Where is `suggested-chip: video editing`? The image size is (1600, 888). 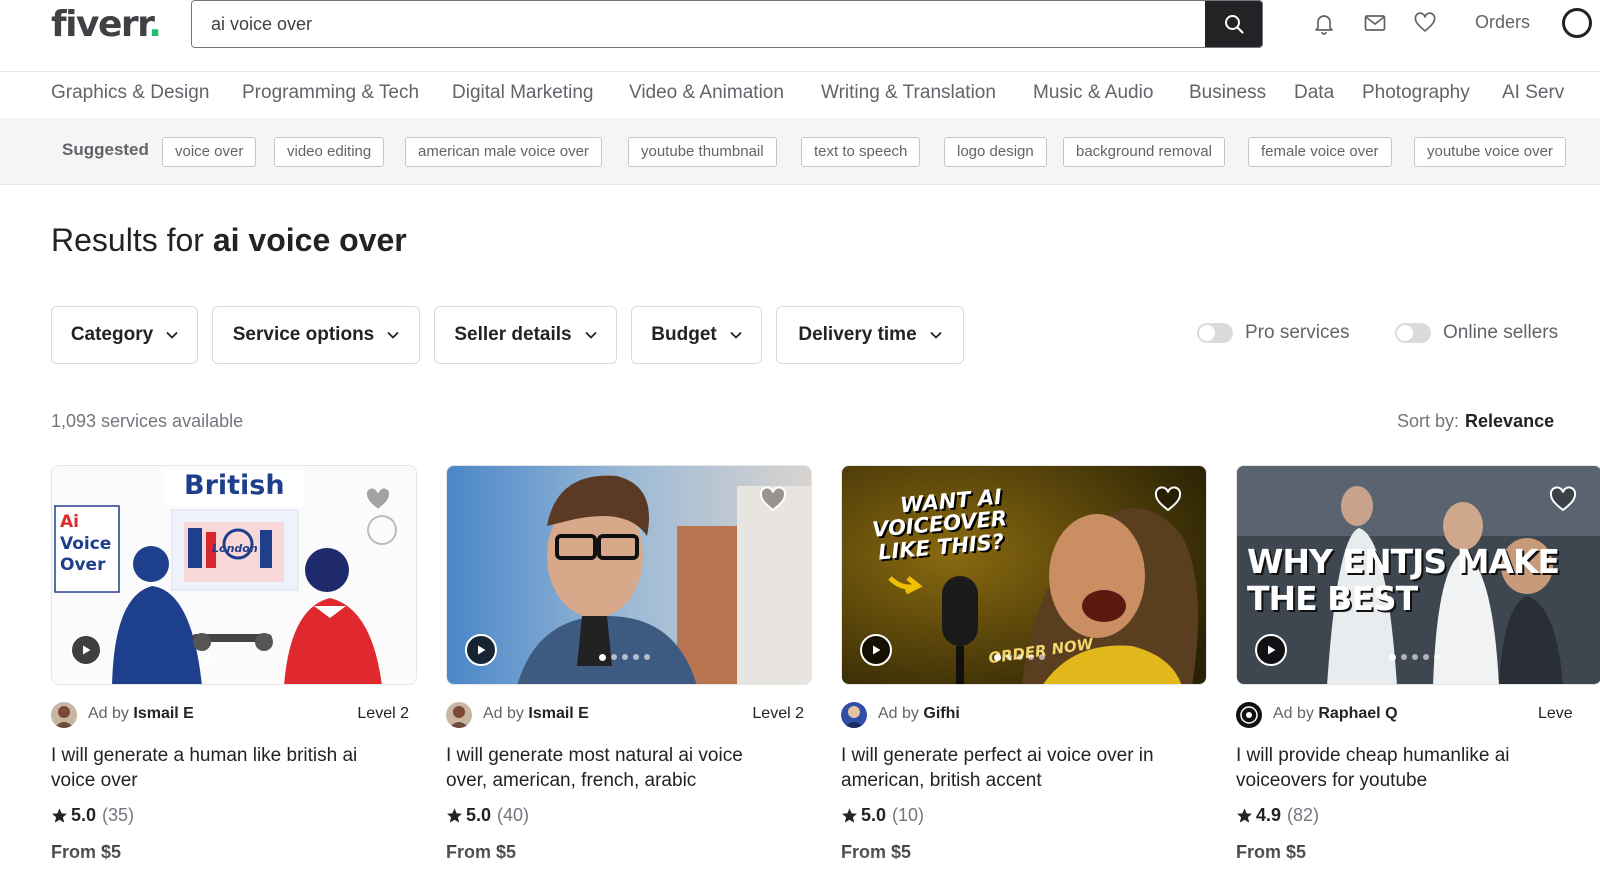
suggested-chip: video editing is located at coordinates (329, 152).